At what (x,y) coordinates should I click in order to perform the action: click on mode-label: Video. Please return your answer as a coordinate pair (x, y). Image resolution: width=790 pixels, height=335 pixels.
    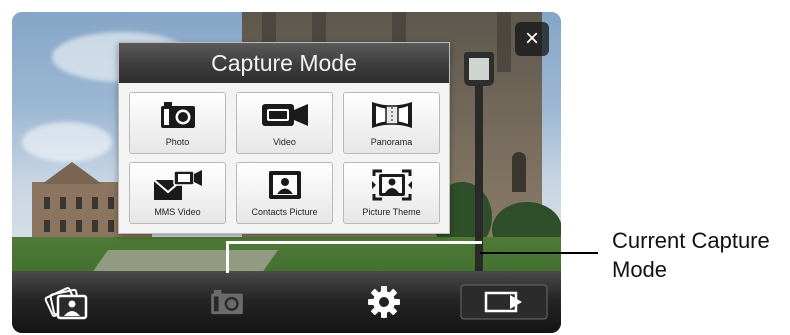
    Looking at the image, I should click on (284, 142).